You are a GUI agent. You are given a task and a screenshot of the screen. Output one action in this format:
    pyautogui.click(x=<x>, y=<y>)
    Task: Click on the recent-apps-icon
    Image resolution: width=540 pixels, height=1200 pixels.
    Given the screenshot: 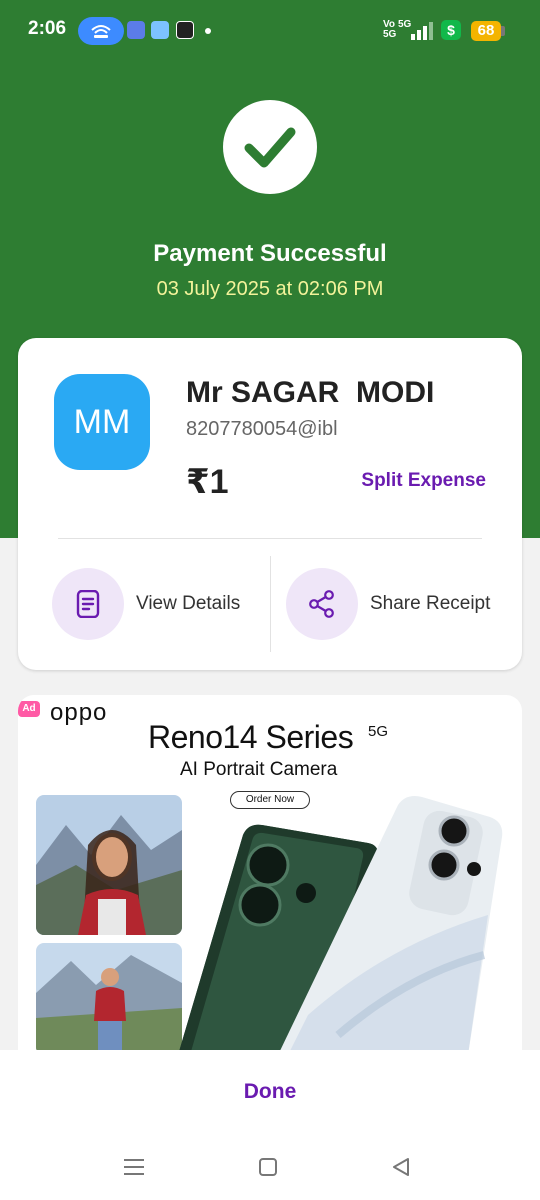 What is the action you would take?
    pyautogui.click(x=134, y=1167)
    